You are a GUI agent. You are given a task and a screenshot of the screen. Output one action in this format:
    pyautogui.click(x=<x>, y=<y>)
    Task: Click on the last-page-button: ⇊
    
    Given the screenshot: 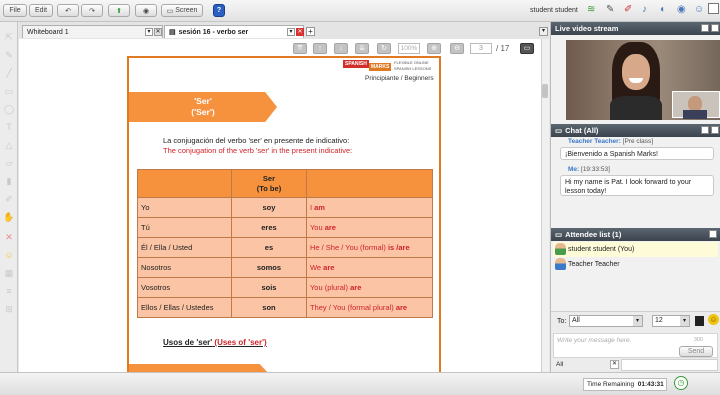 What is the action you would take?
    pyautogui.click(x=362, y=48)
    